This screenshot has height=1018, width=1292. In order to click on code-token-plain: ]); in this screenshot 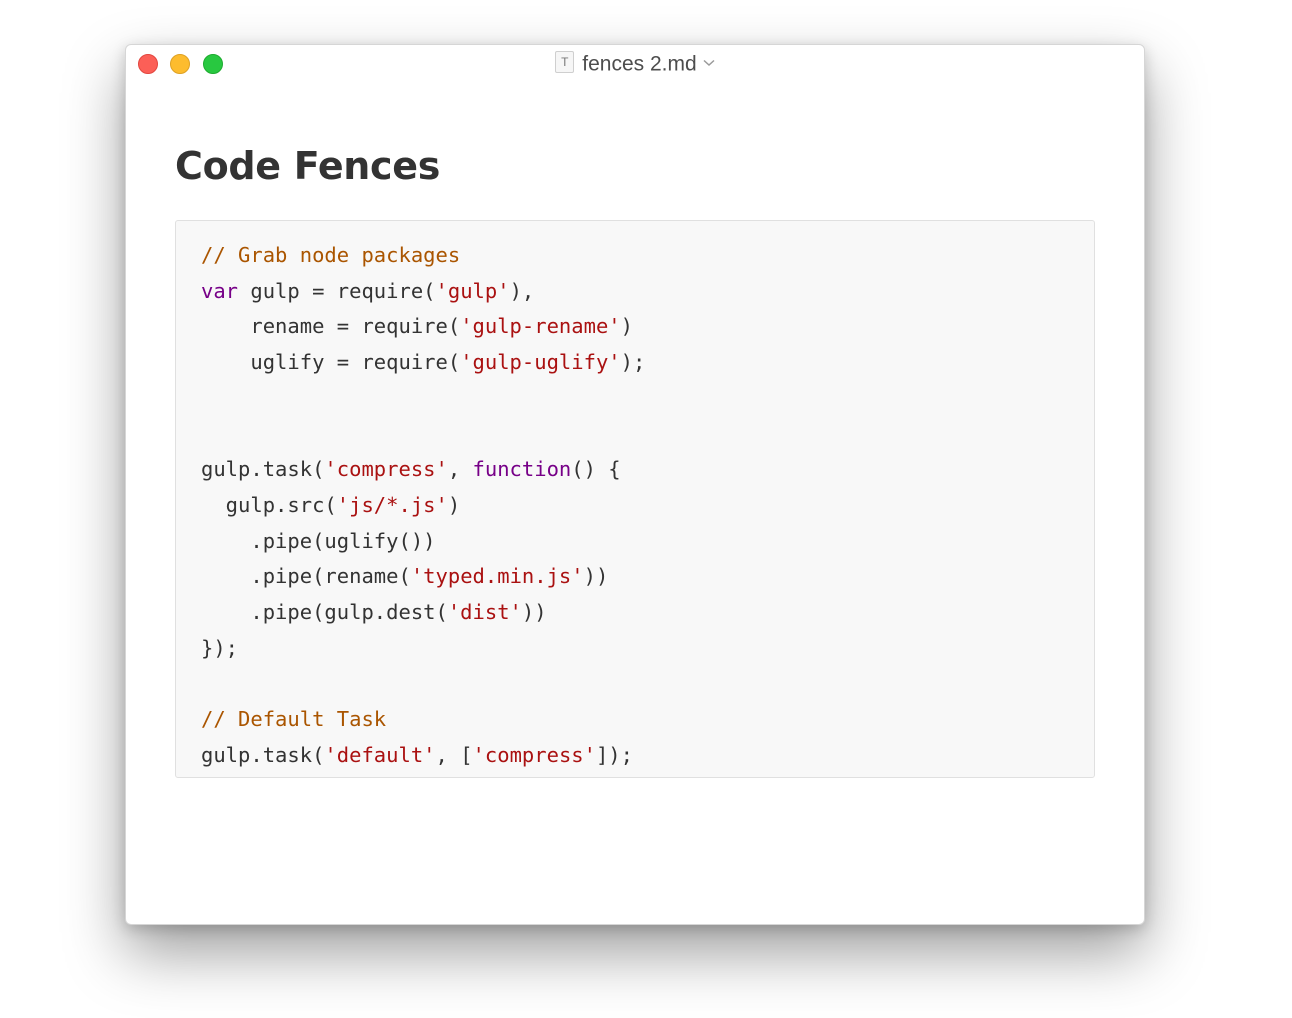, I will do `click(614, 754)`.